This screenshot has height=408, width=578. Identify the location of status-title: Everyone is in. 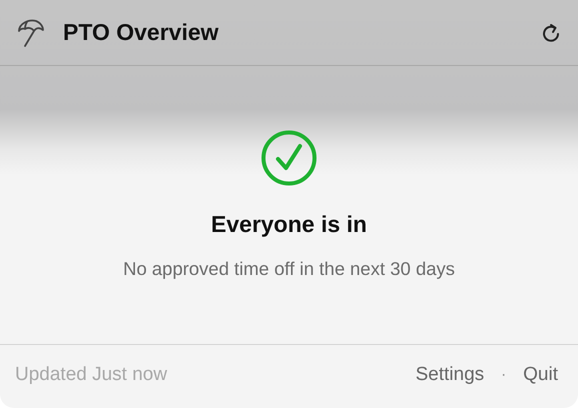
(289, 224).